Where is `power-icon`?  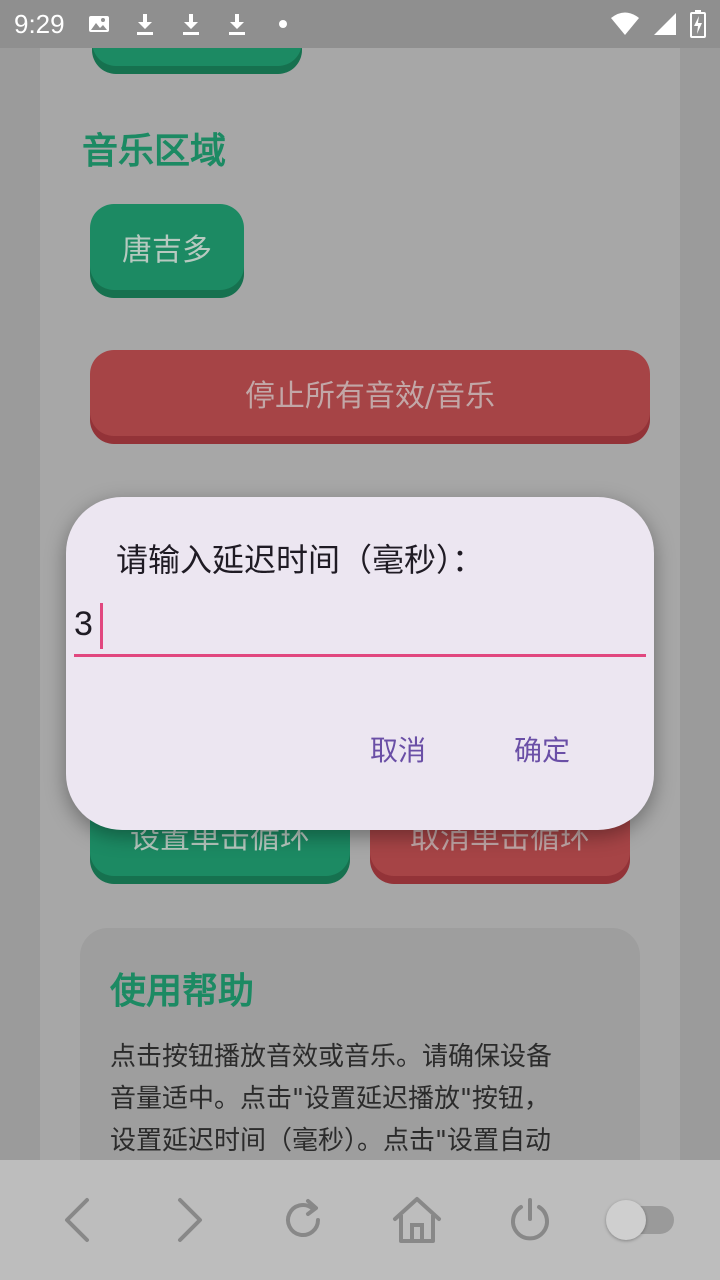
power-icon is located at coordinates (529, 1219).